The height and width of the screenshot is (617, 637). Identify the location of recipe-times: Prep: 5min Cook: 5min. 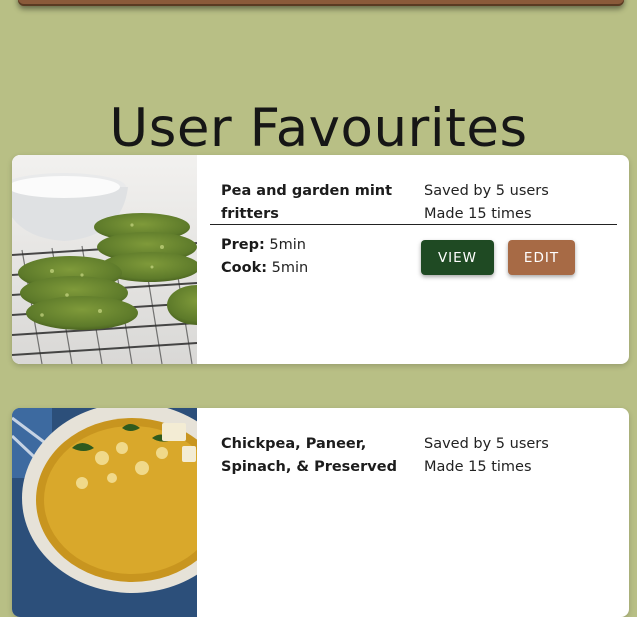
(264, 257).